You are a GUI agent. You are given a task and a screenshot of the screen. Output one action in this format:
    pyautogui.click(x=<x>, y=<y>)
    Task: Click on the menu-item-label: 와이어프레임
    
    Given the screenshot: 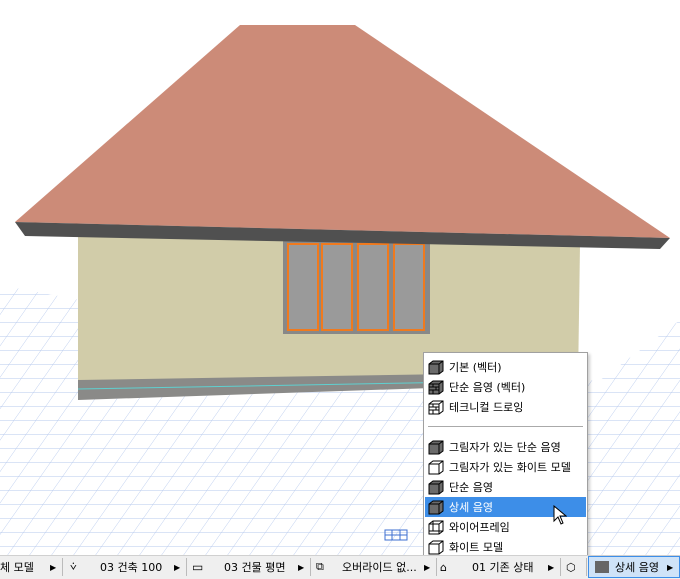 What is the action you would take?
    pyautogui.click(x=479, y=527)
    